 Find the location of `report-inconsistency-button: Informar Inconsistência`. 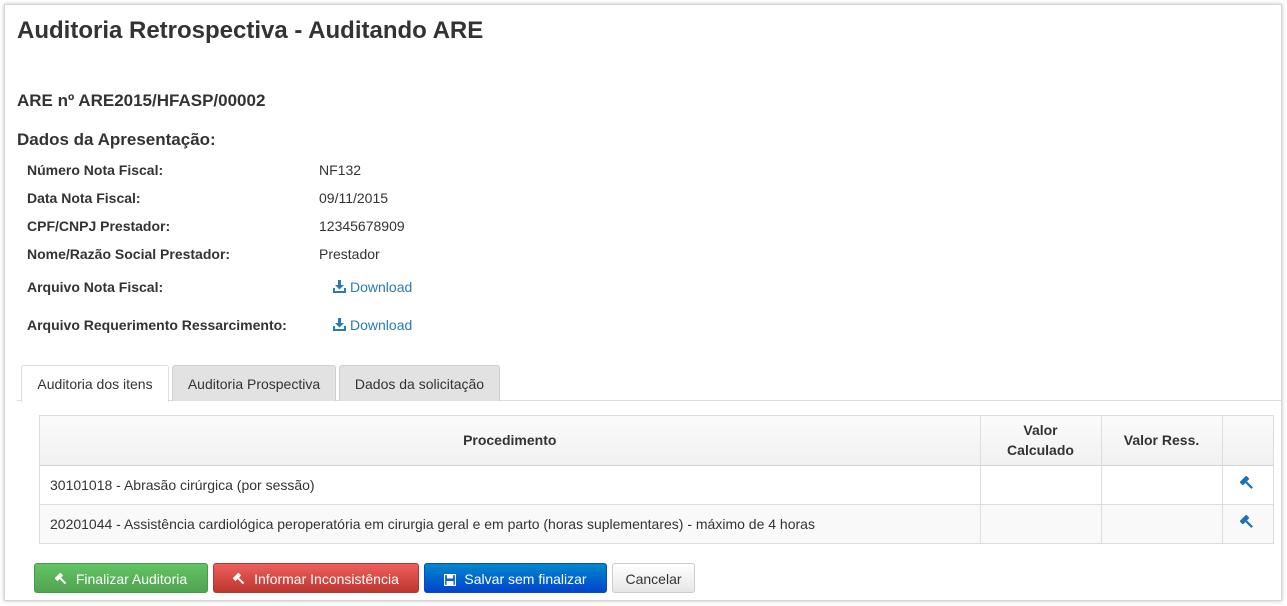

report-inconsistency-button: Informar Inconsistência is located at coordinates (316, 578).